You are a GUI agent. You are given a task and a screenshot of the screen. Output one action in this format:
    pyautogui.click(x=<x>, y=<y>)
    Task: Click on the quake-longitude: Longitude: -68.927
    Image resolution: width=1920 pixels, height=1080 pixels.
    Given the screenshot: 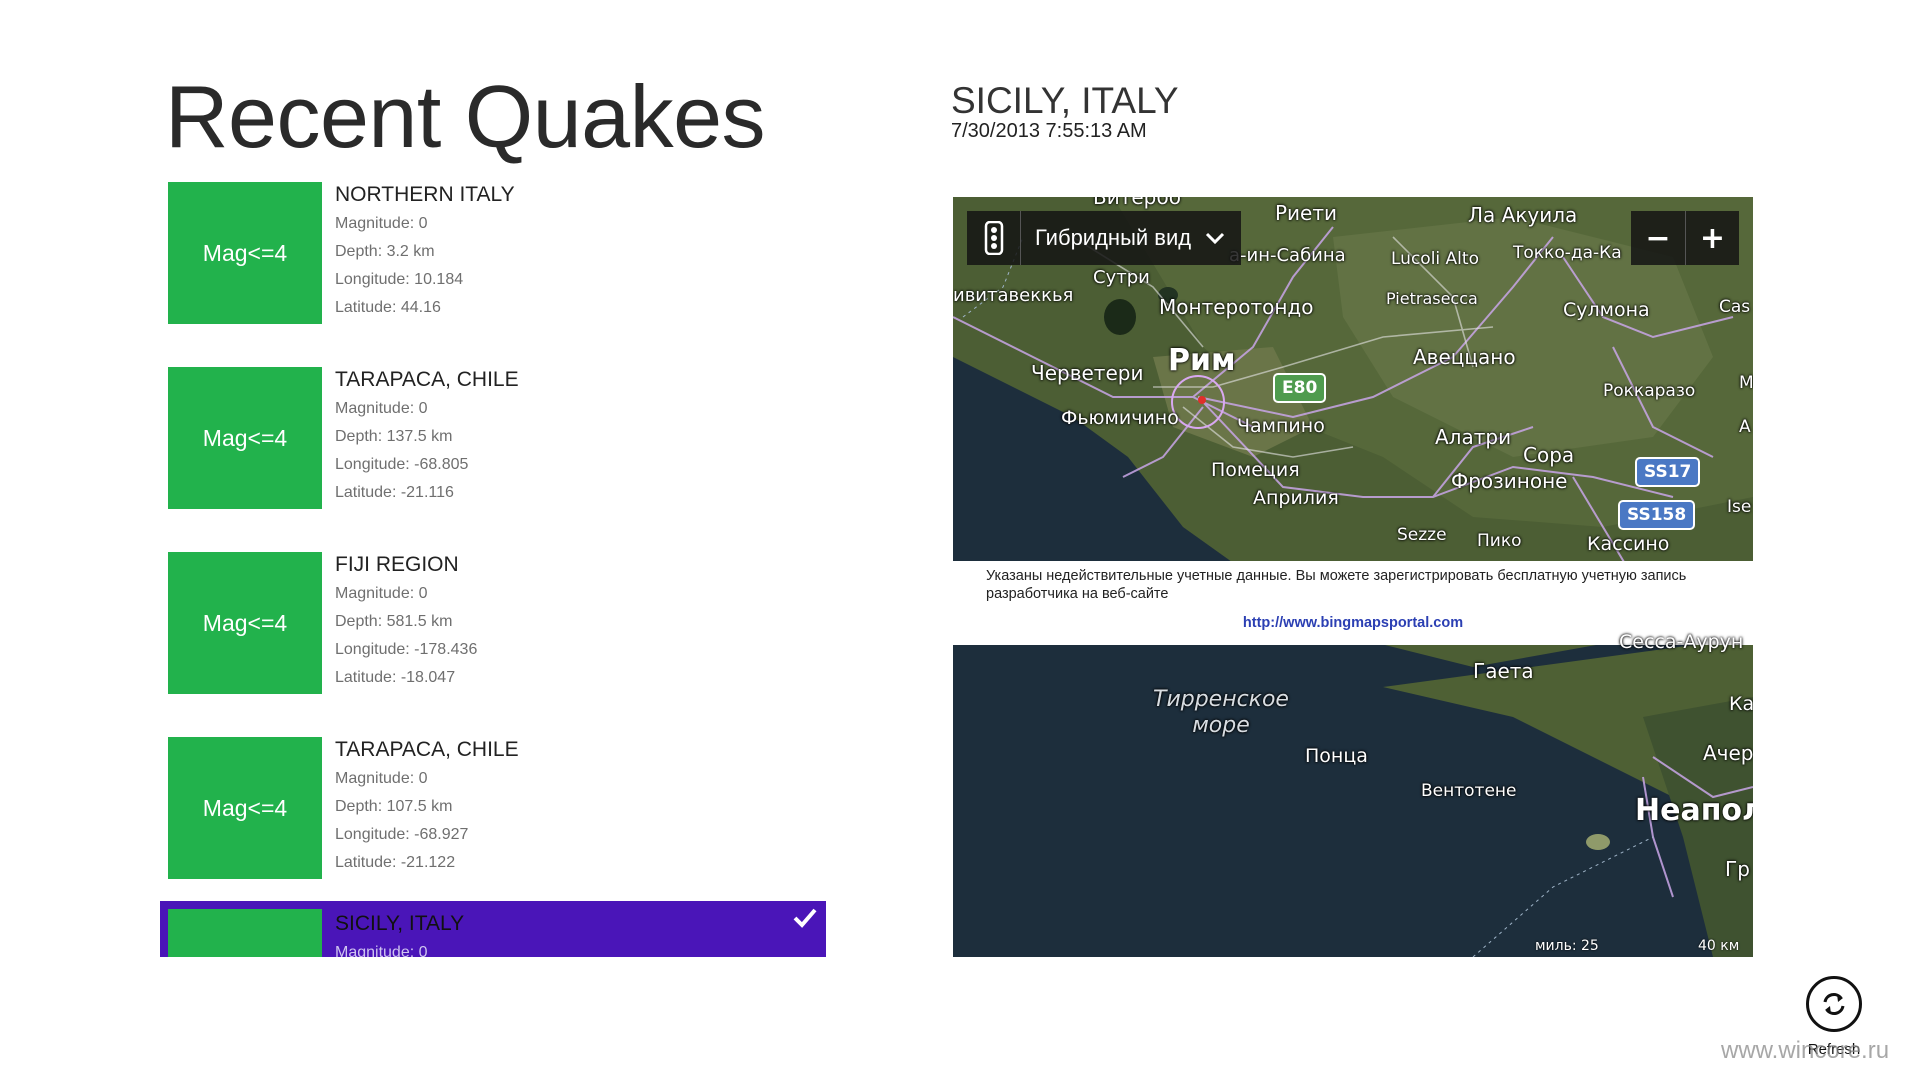 What is the action you would take?
    pyautogui.click(x=402, y=834)
    